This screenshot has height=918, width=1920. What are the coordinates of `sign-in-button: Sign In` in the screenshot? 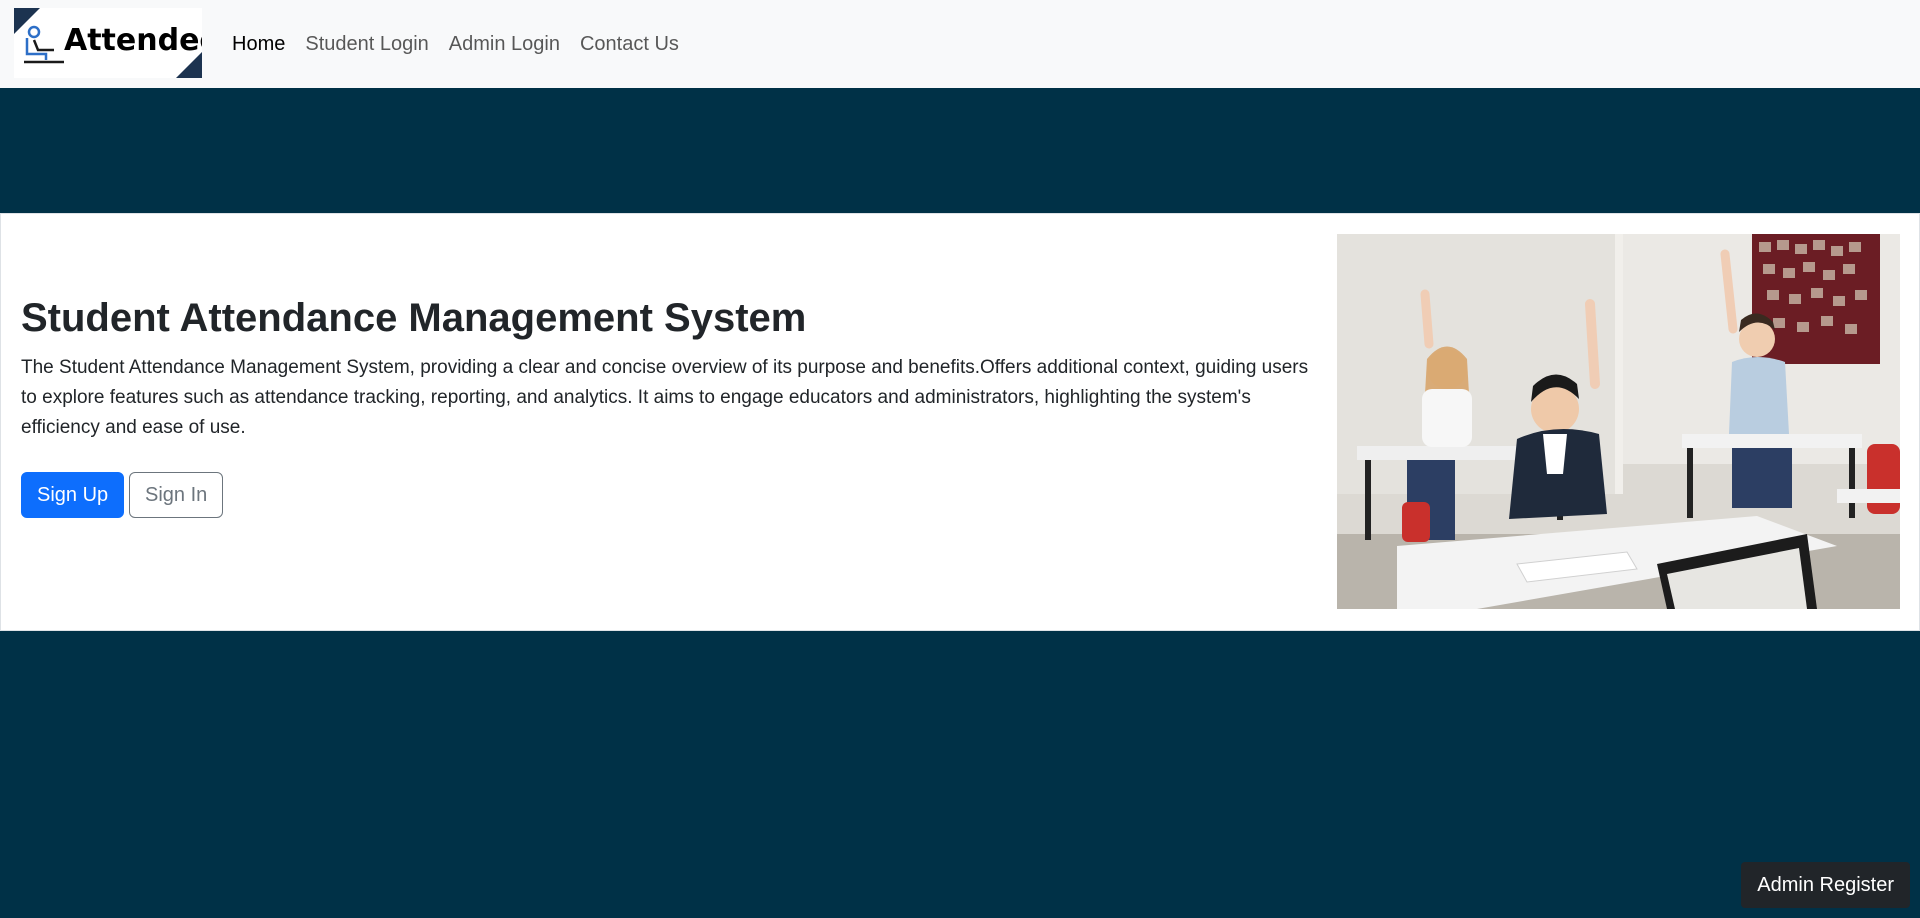 It's located at (176, 495).